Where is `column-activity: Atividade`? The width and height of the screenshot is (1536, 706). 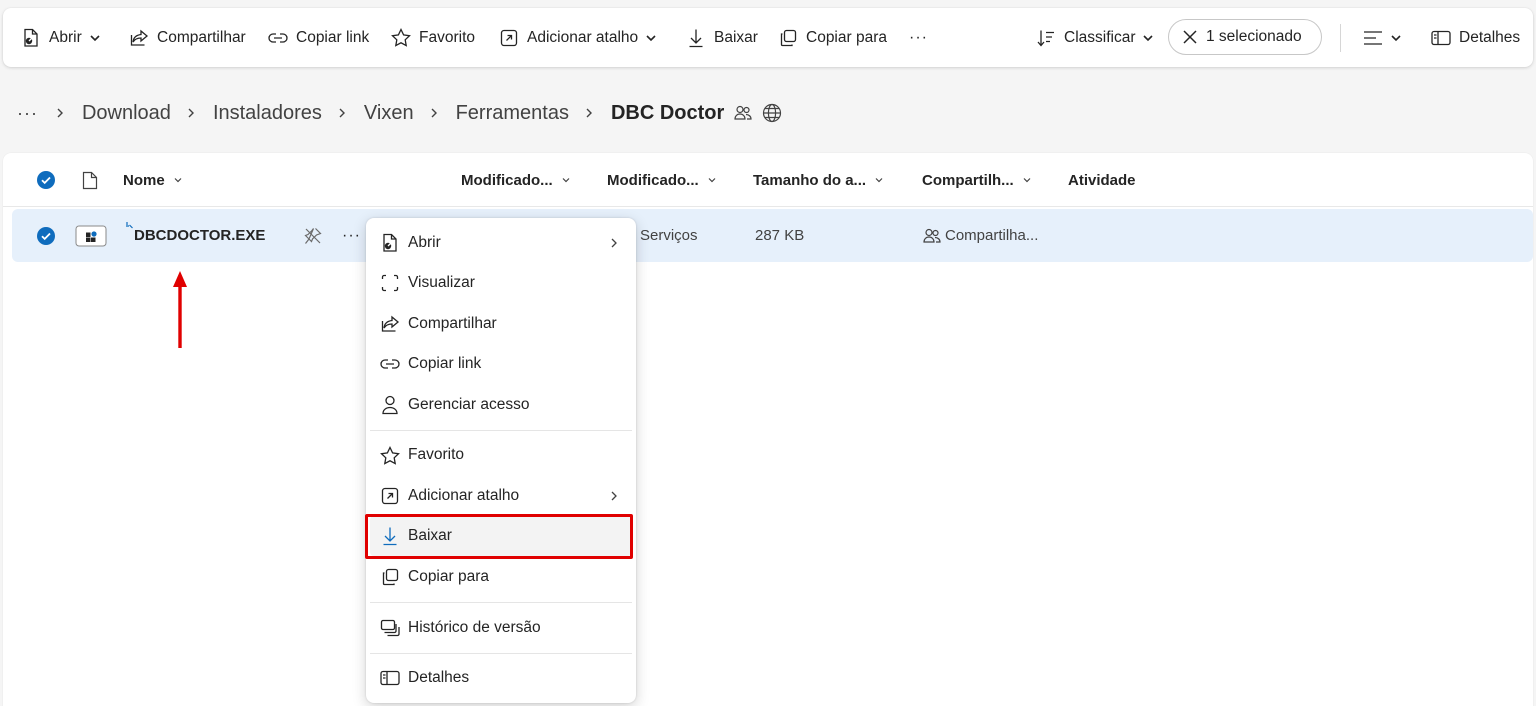 column-activity: Atividade is located at coordinates (1102, 180).